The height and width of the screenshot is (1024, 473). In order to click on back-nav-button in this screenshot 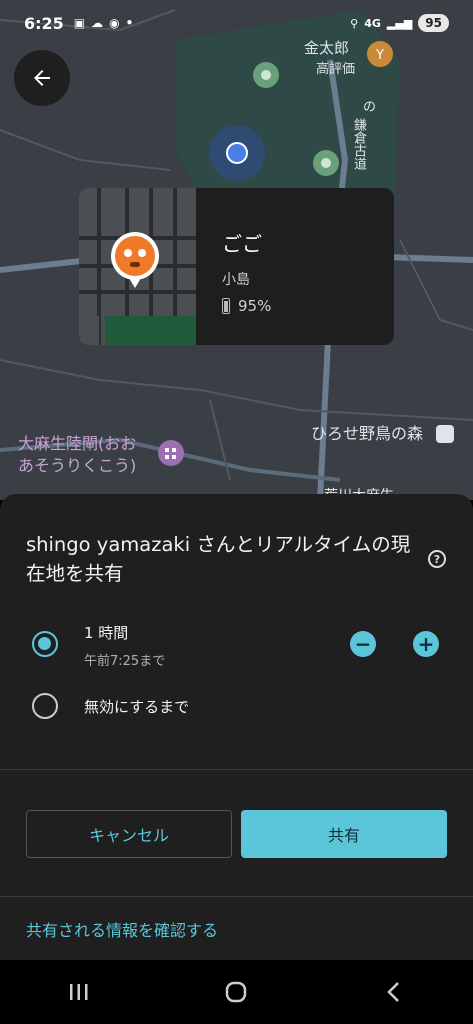, I will do `click(394, 992)`.